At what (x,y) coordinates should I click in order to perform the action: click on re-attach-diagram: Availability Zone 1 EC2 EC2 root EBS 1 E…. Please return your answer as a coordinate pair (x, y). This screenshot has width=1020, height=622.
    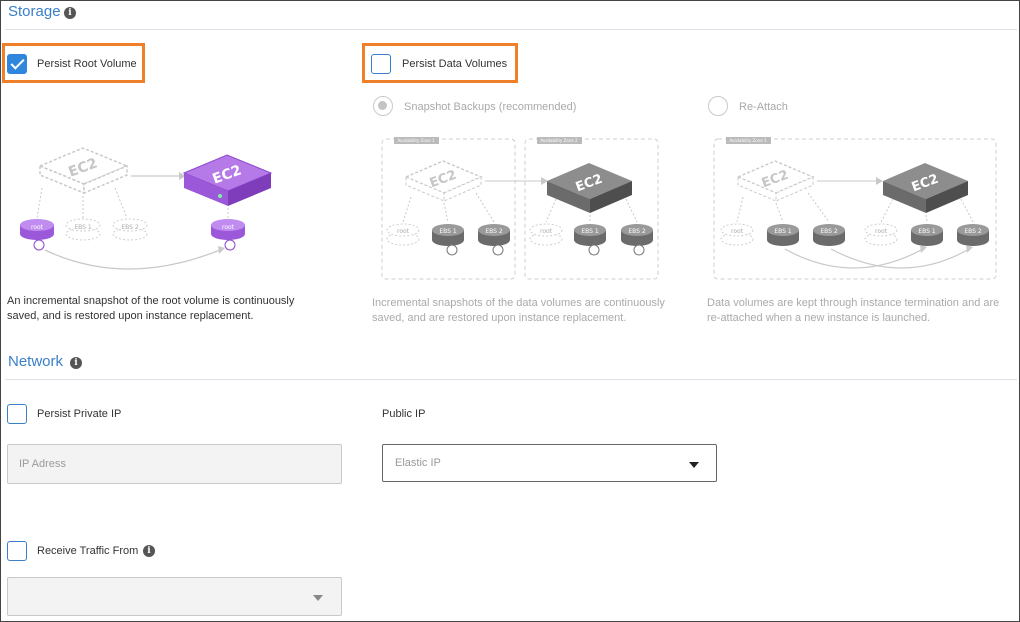
    Looking at the image, I should click on (855, 208).